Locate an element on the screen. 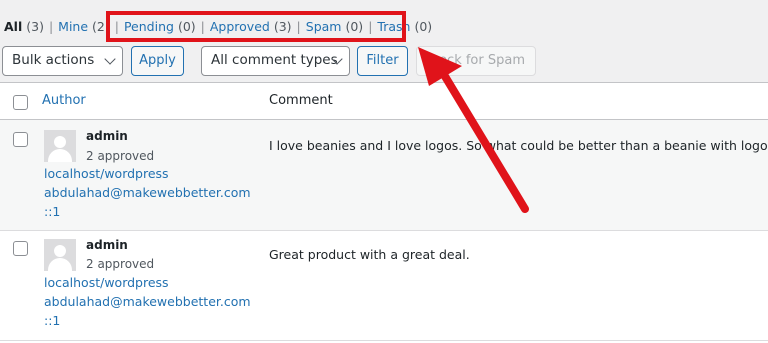  bulk-actions-select: Bulk actions is located at coordinates (62, 61).